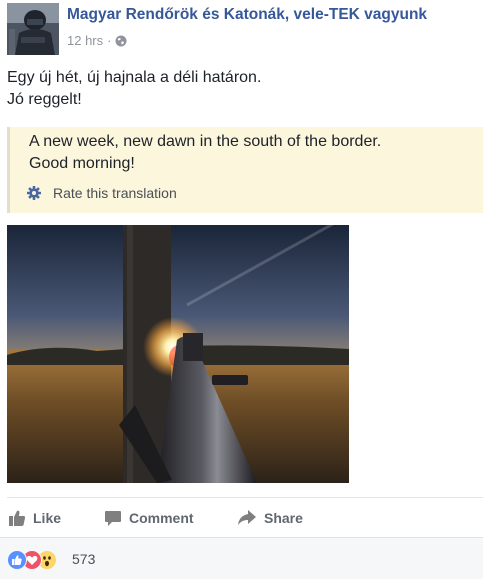 This screenshot has width=483, height=579. I want to click on comment-button: Comment, so click(149, 518).